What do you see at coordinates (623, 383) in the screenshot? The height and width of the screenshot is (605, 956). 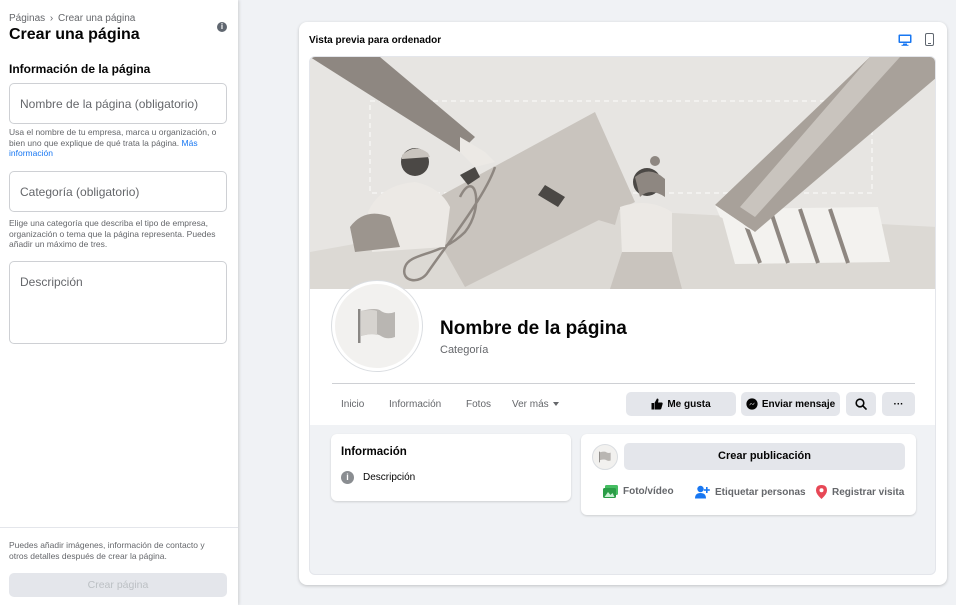 I see `header-divider` at bounding box center [623, 383].